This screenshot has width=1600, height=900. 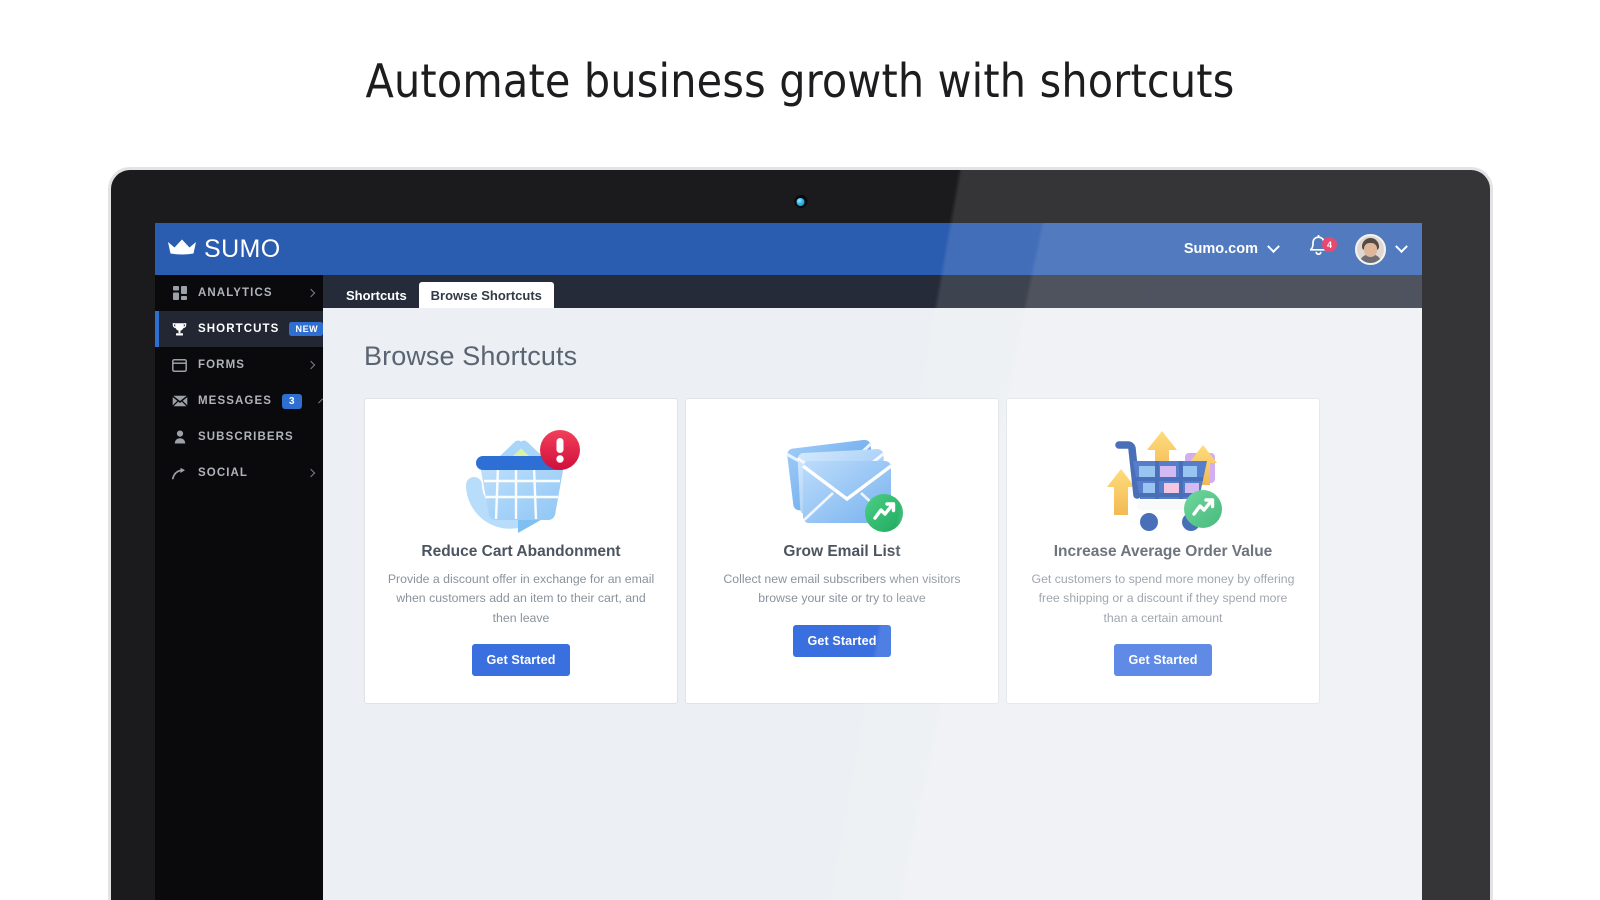 I want to click on avatar, so click(x=1370, y=249).